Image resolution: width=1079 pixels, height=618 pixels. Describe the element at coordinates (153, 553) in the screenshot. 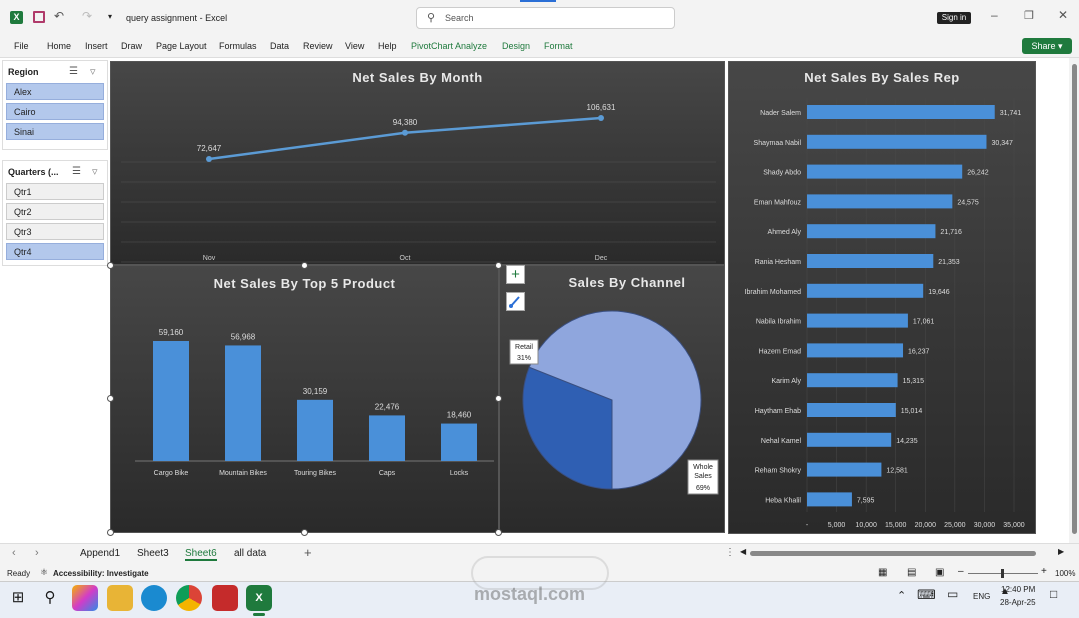

I see `sheet-tab-sheet3: Sheet3` at that location.